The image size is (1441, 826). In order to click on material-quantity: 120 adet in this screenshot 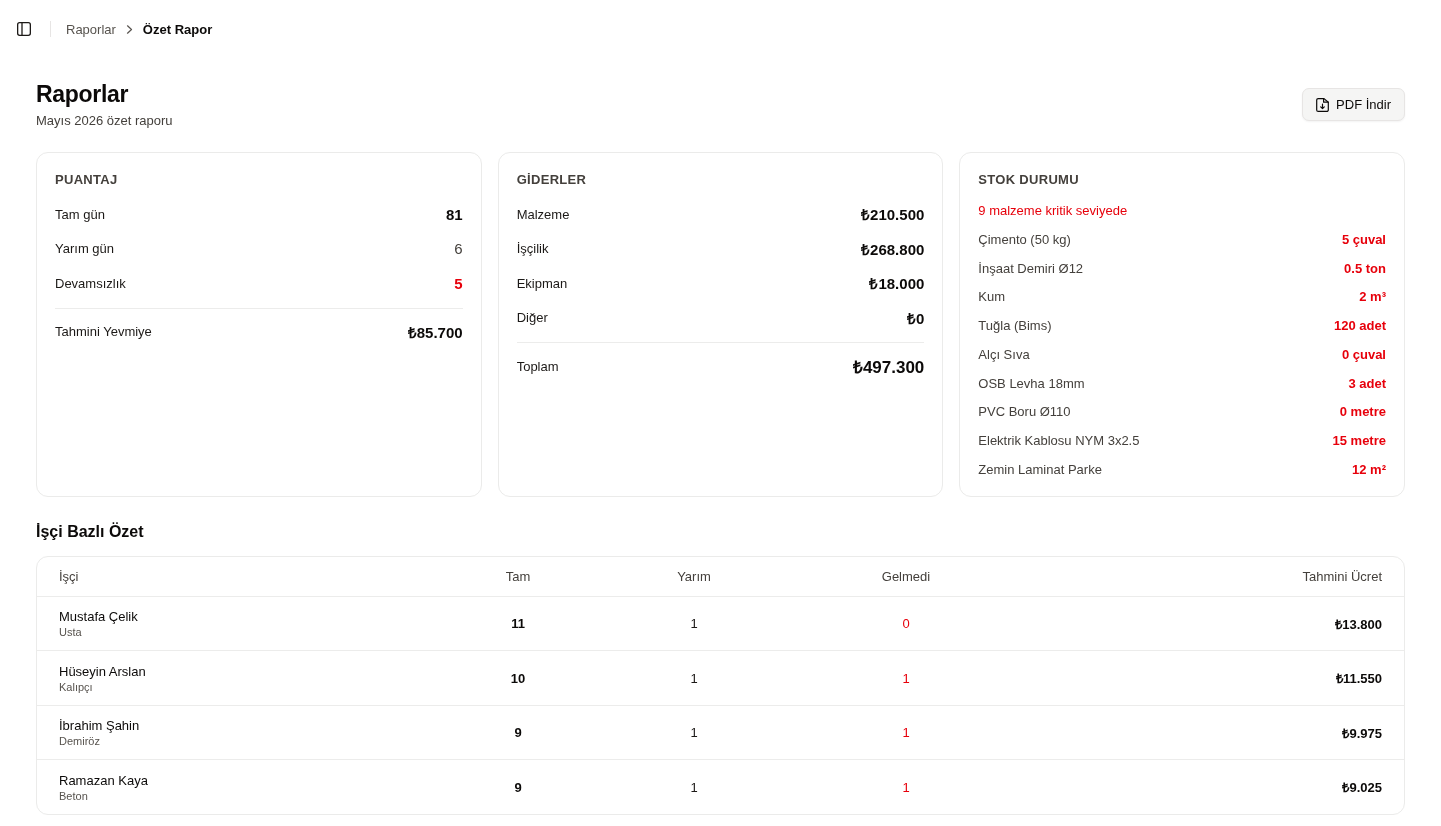, I will do `click(1359, 326)`.